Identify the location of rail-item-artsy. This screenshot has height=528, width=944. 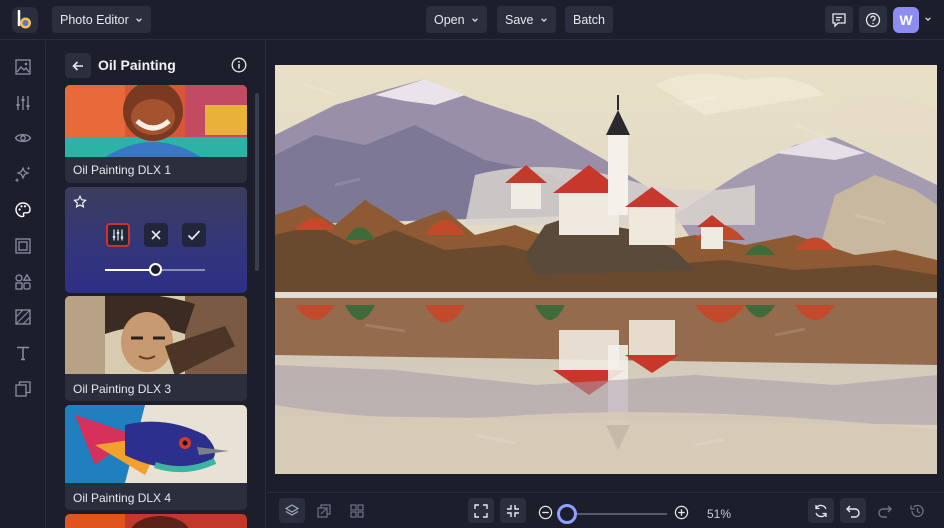
(23, 210).